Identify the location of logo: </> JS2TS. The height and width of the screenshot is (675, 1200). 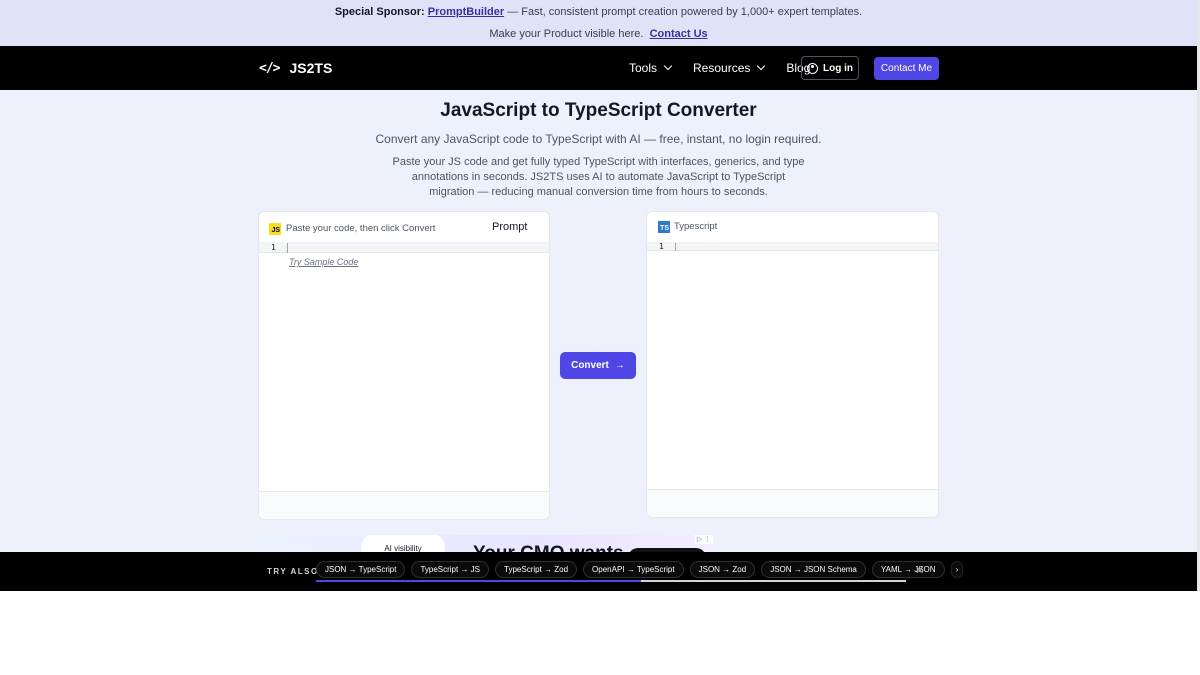
(295, 68).